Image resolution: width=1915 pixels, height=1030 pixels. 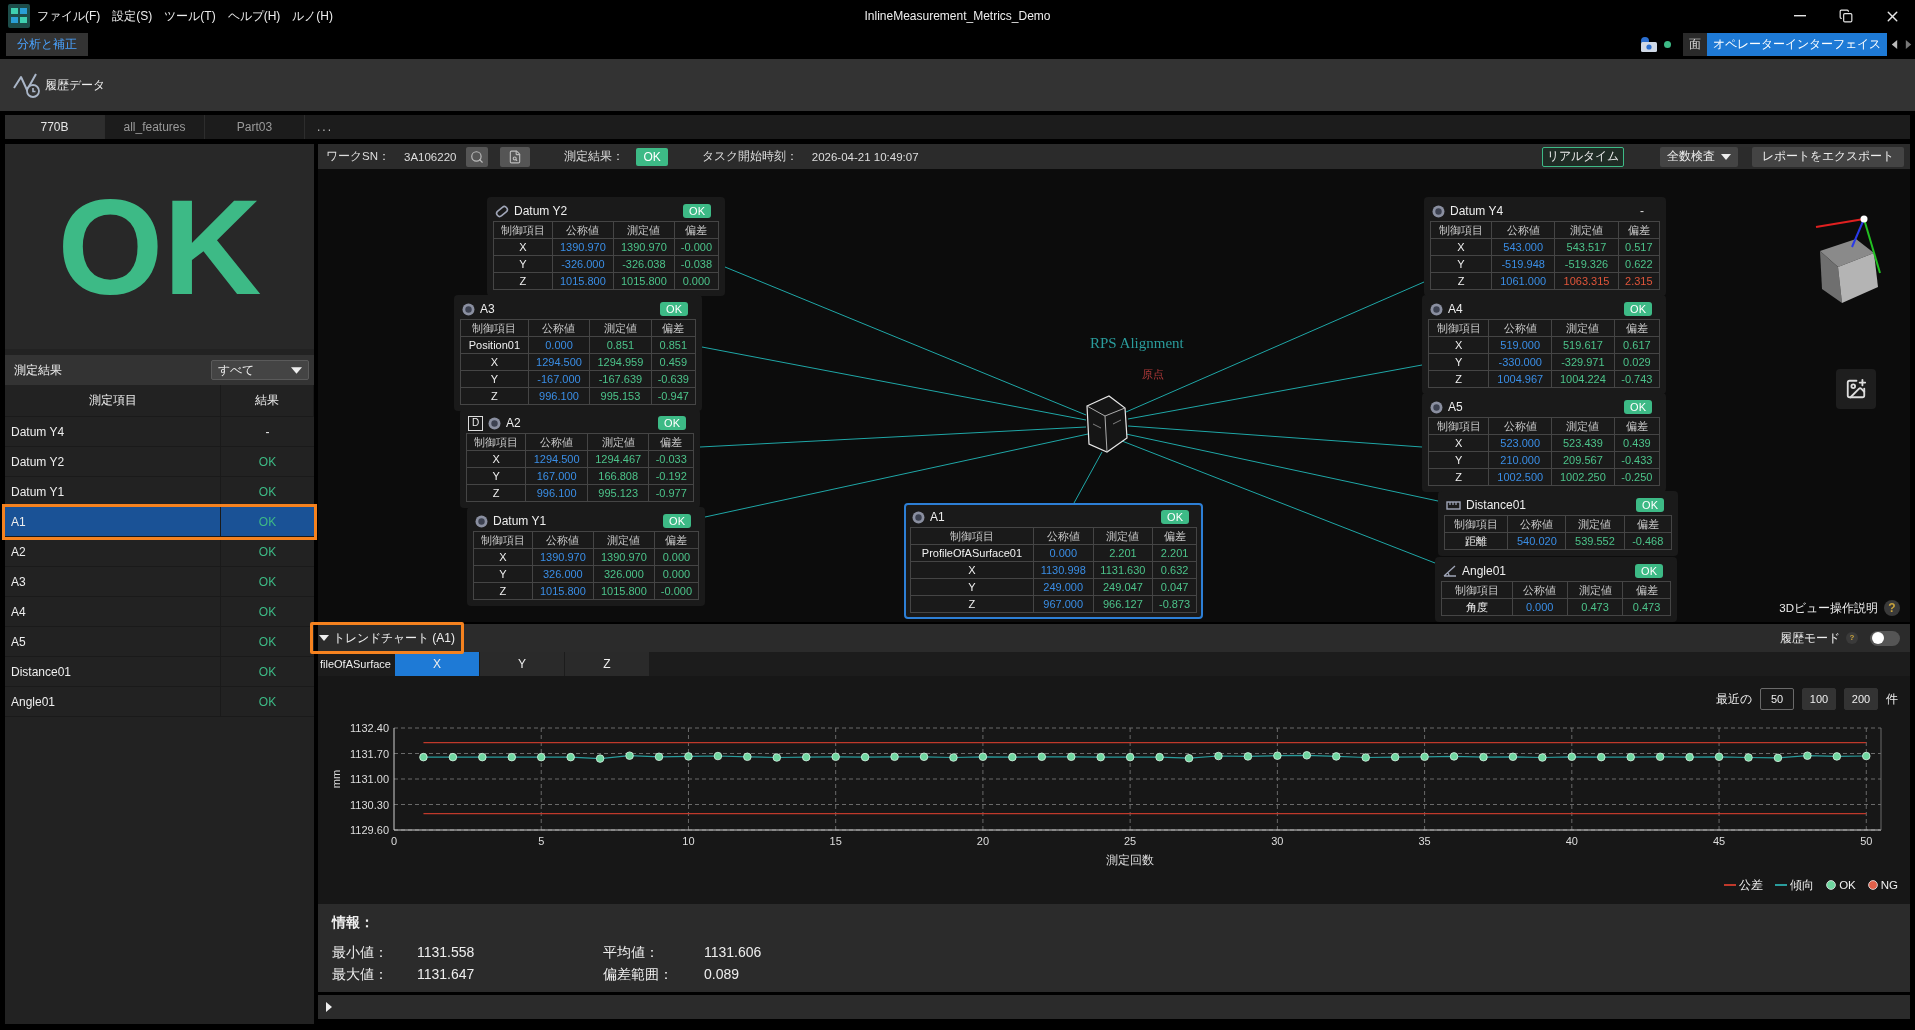 I want to click on trend-chart-toggle: トレンドチャート (A1), so click(x=387, y=638).